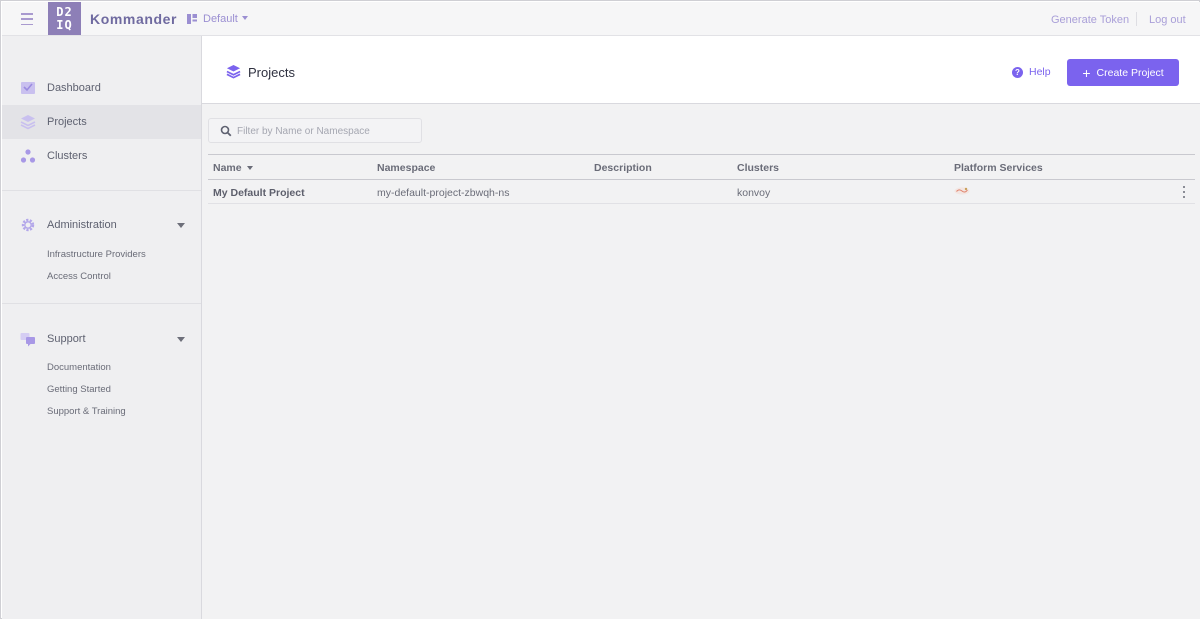  What do you see at coordinates (220, 19) in the screenshot?
I see `workspace-selector: Default` at bounding box center [220, 19].